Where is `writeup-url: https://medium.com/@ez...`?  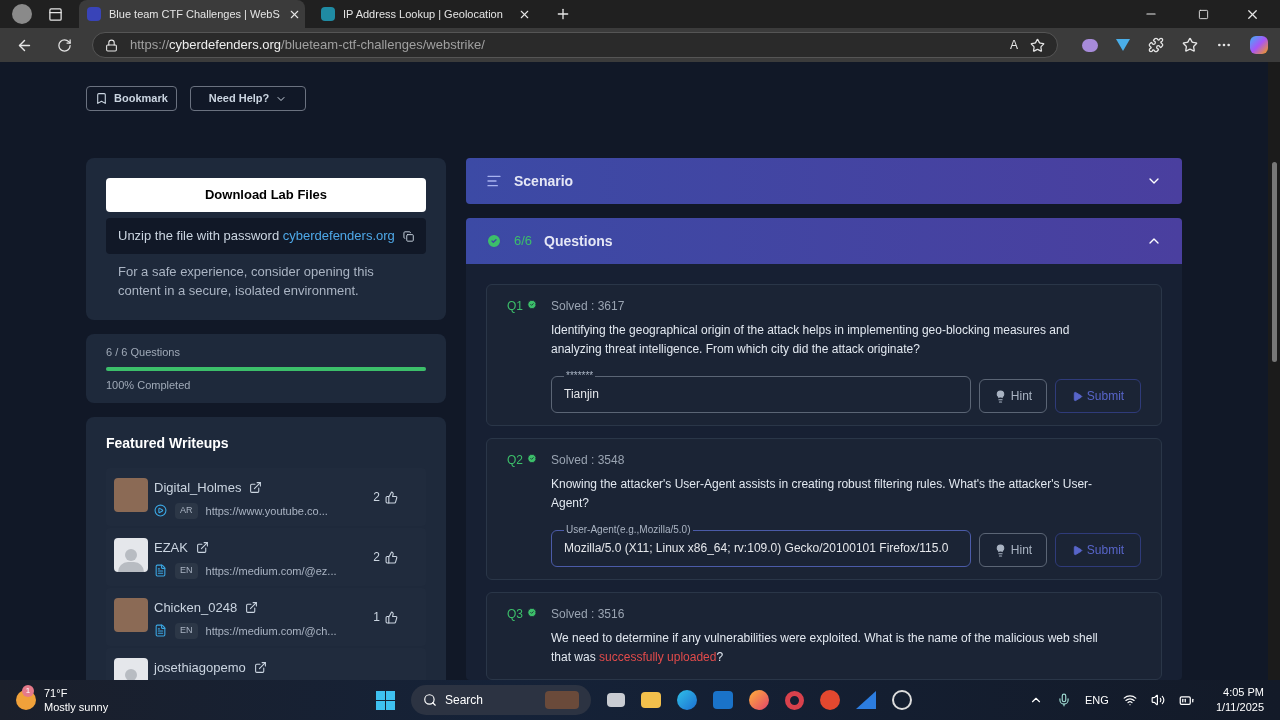 writeup-url: https://medium.com/@ez... is located at coordinates (271, 571).